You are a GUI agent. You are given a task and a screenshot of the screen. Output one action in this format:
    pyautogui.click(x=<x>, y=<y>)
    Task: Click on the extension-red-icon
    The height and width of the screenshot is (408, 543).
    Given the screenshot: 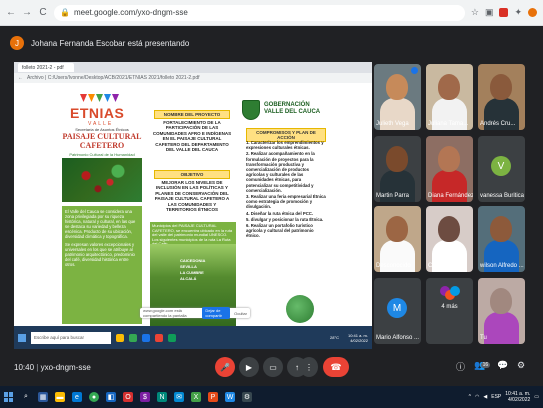 What is the action you would take?
    pyautogui.click(x=504, y=12)
    